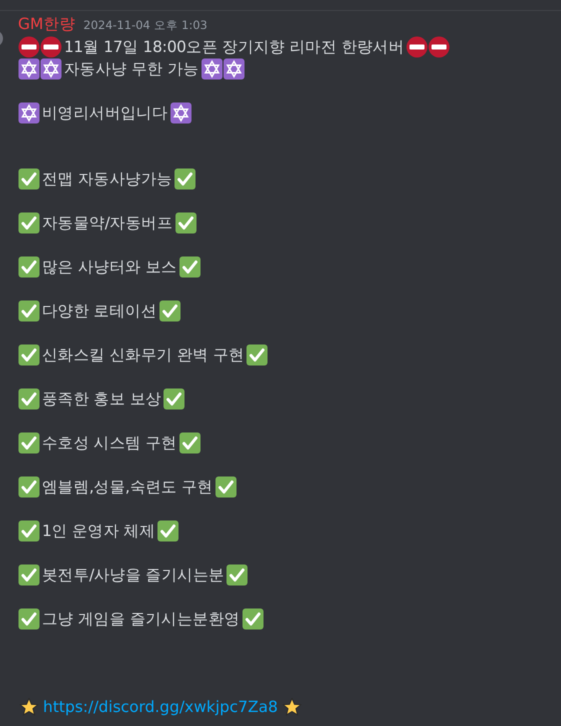  Describe the element at coordinates (131, 69) in the screenshot. I see `message-line: 자동사냥 무한 가능` at that location.